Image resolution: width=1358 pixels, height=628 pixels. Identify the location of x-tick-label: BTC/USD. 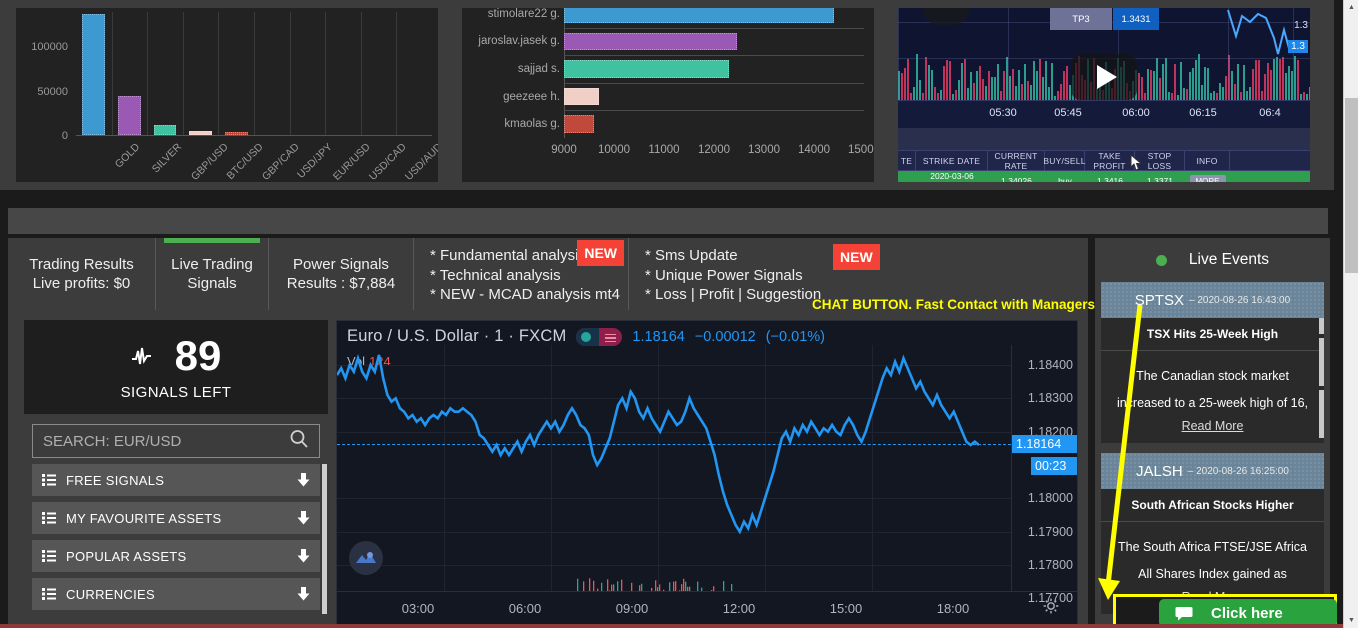
(245, 161).